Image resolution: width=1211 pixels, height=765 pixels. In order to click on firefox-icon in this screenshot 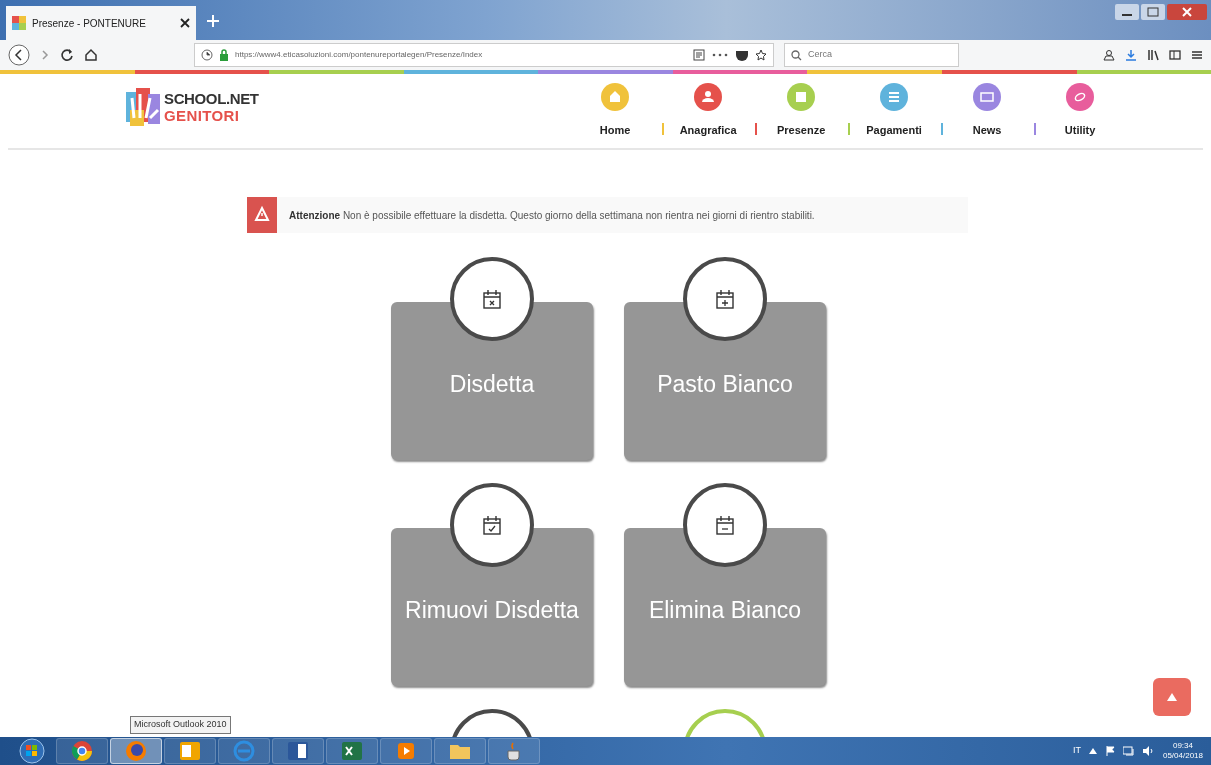, I will do `click(136, 751)`.